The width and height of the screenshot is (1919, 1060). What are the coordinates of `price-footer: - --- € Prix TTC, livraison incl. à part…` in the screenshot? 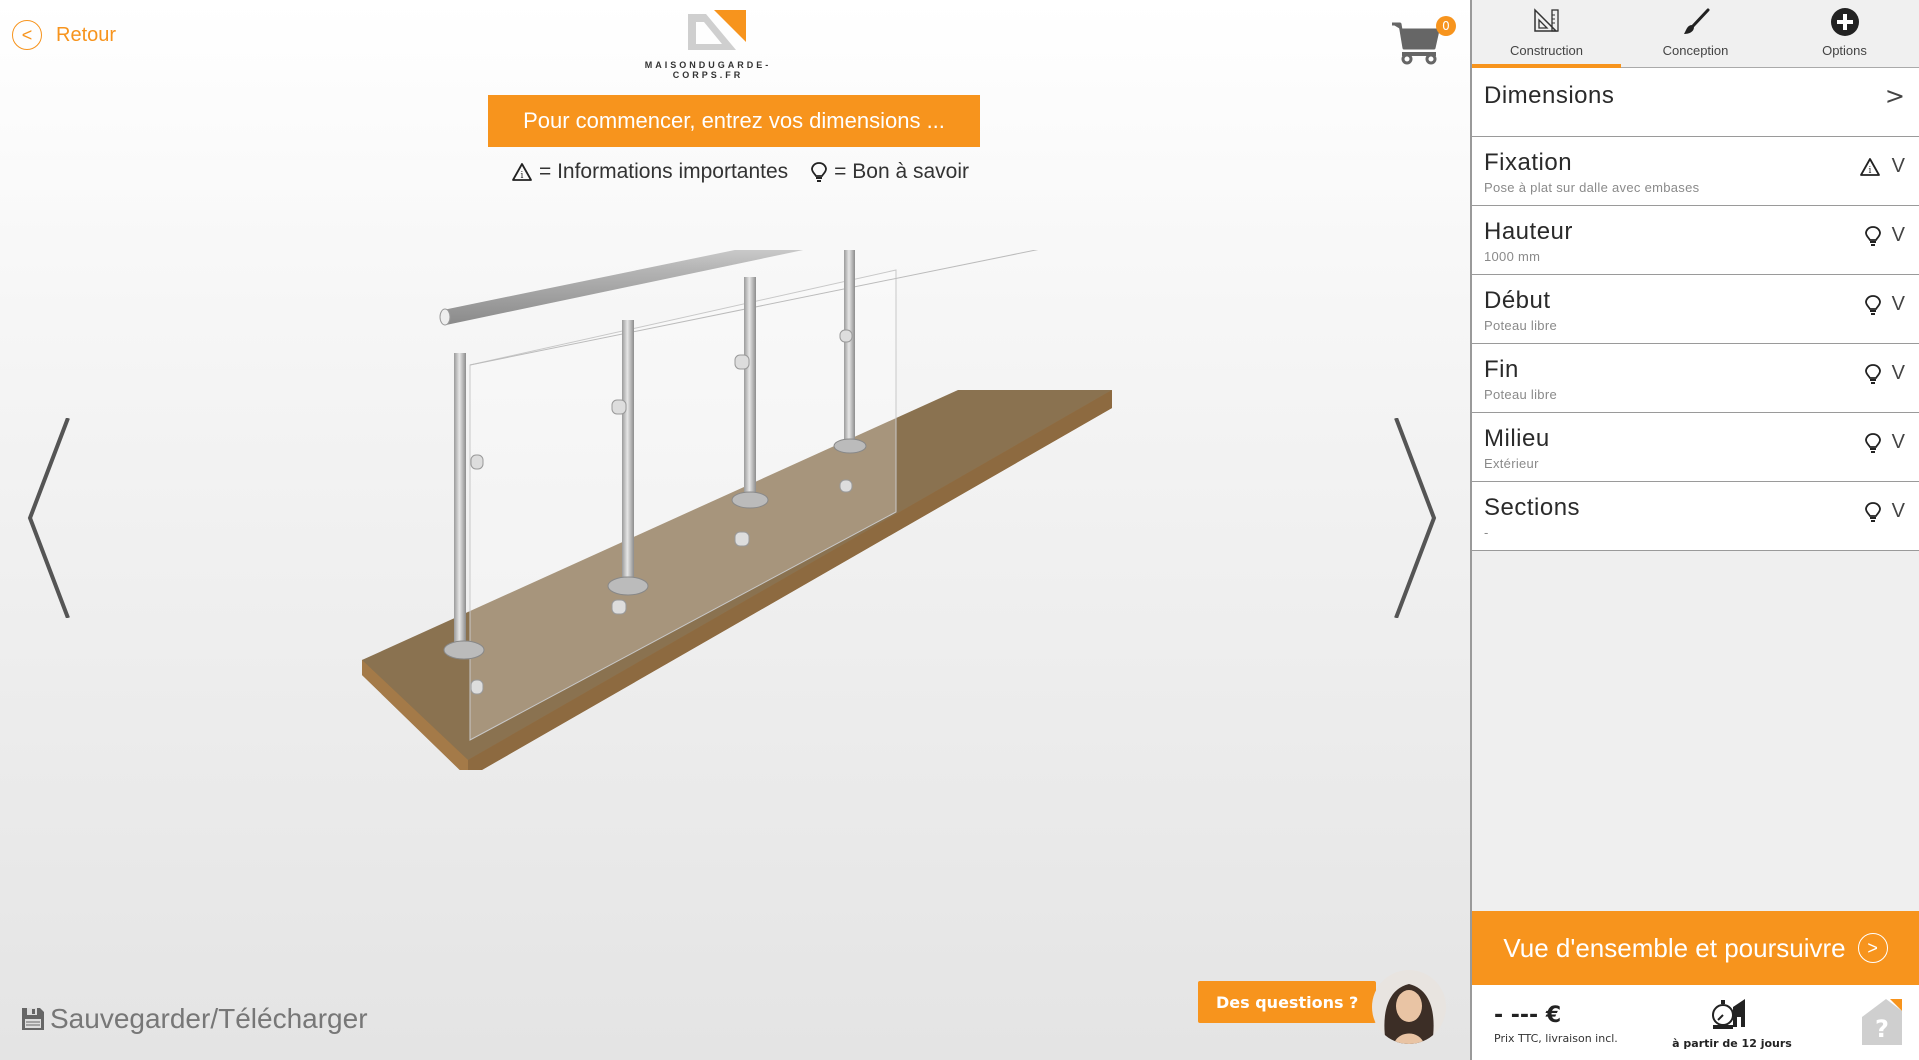 It's located at (1695, 1022).